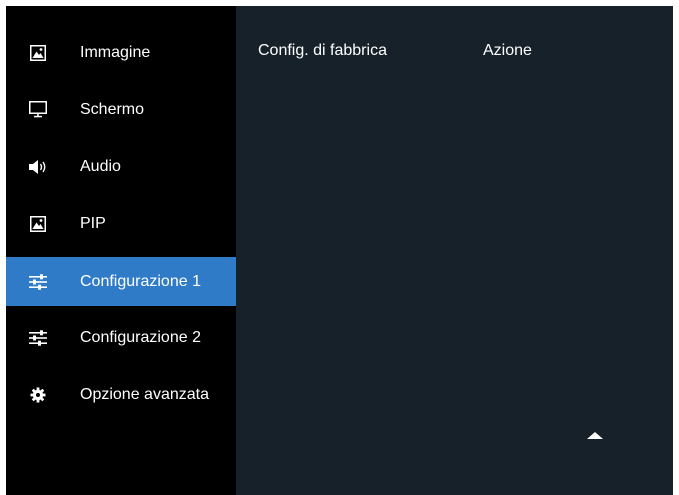 The width and height of the screenshot is (679, 495). I want to click on triangle-up-icon, so click(595, 435).